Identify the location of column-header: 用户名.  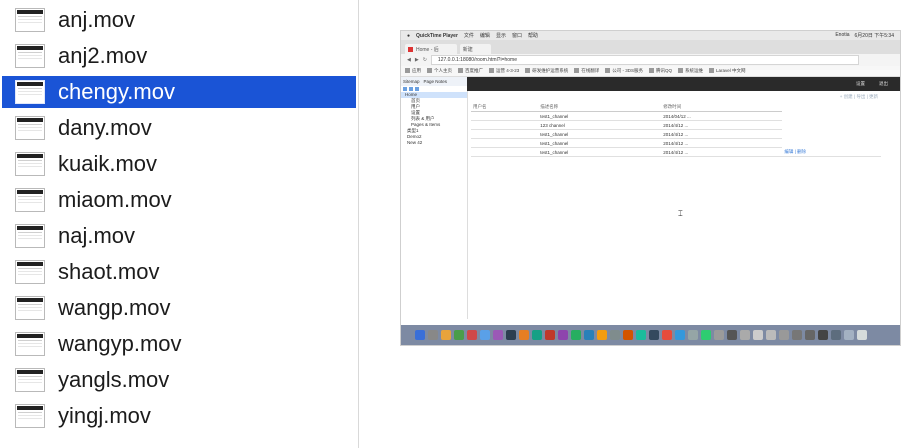
(505, 107).